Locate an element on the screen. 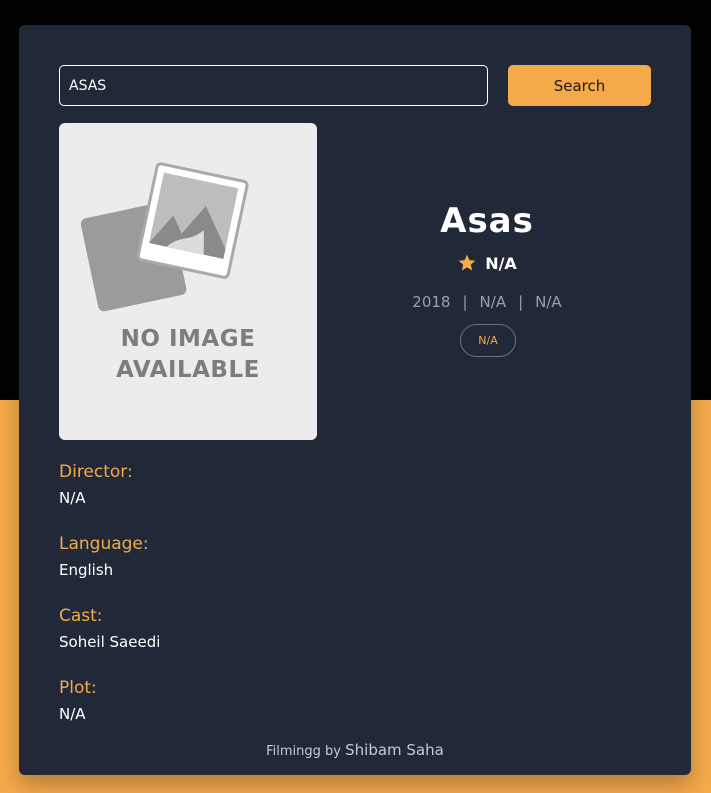  director-value: N/A is located at coordinates (72, 498).